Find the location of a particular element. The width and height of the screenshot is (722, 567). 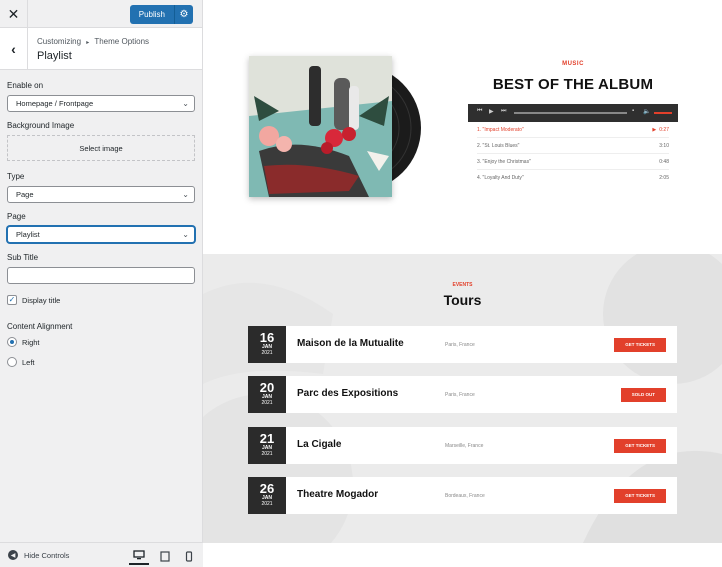

display-title-label: Display title is located at coordinates (41, 300).